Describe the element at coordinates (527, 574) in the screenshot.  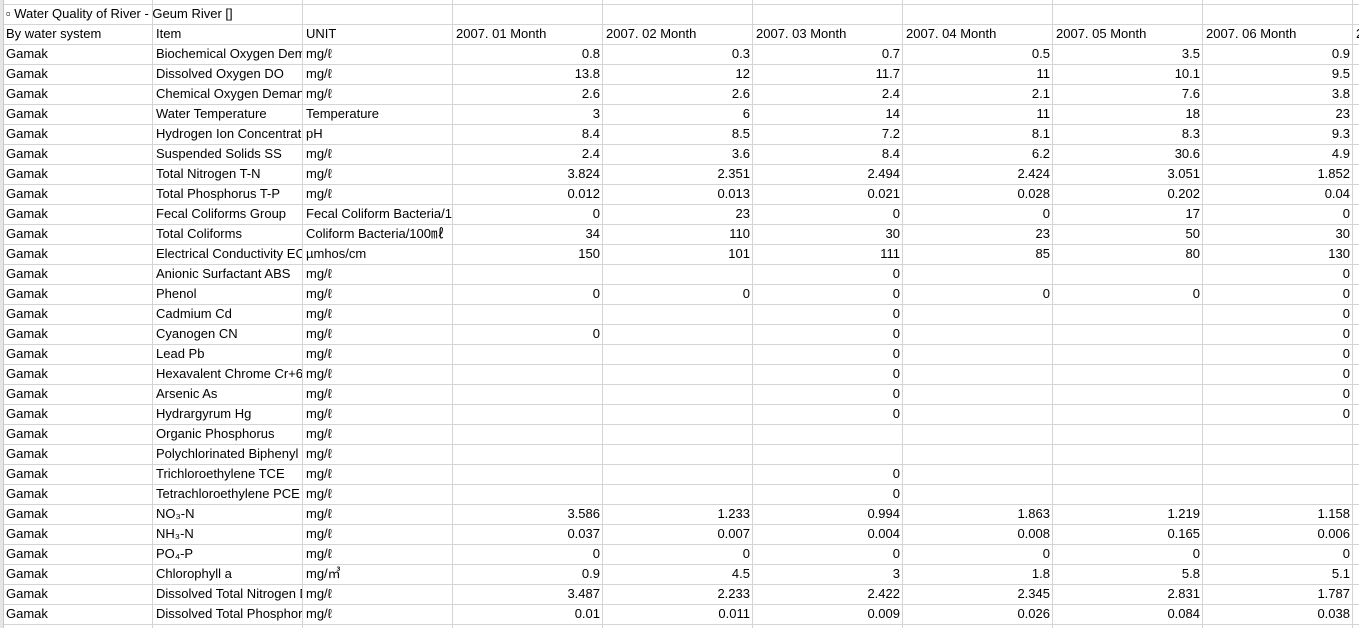
I see `month-01-cell: 0.9` at that location.